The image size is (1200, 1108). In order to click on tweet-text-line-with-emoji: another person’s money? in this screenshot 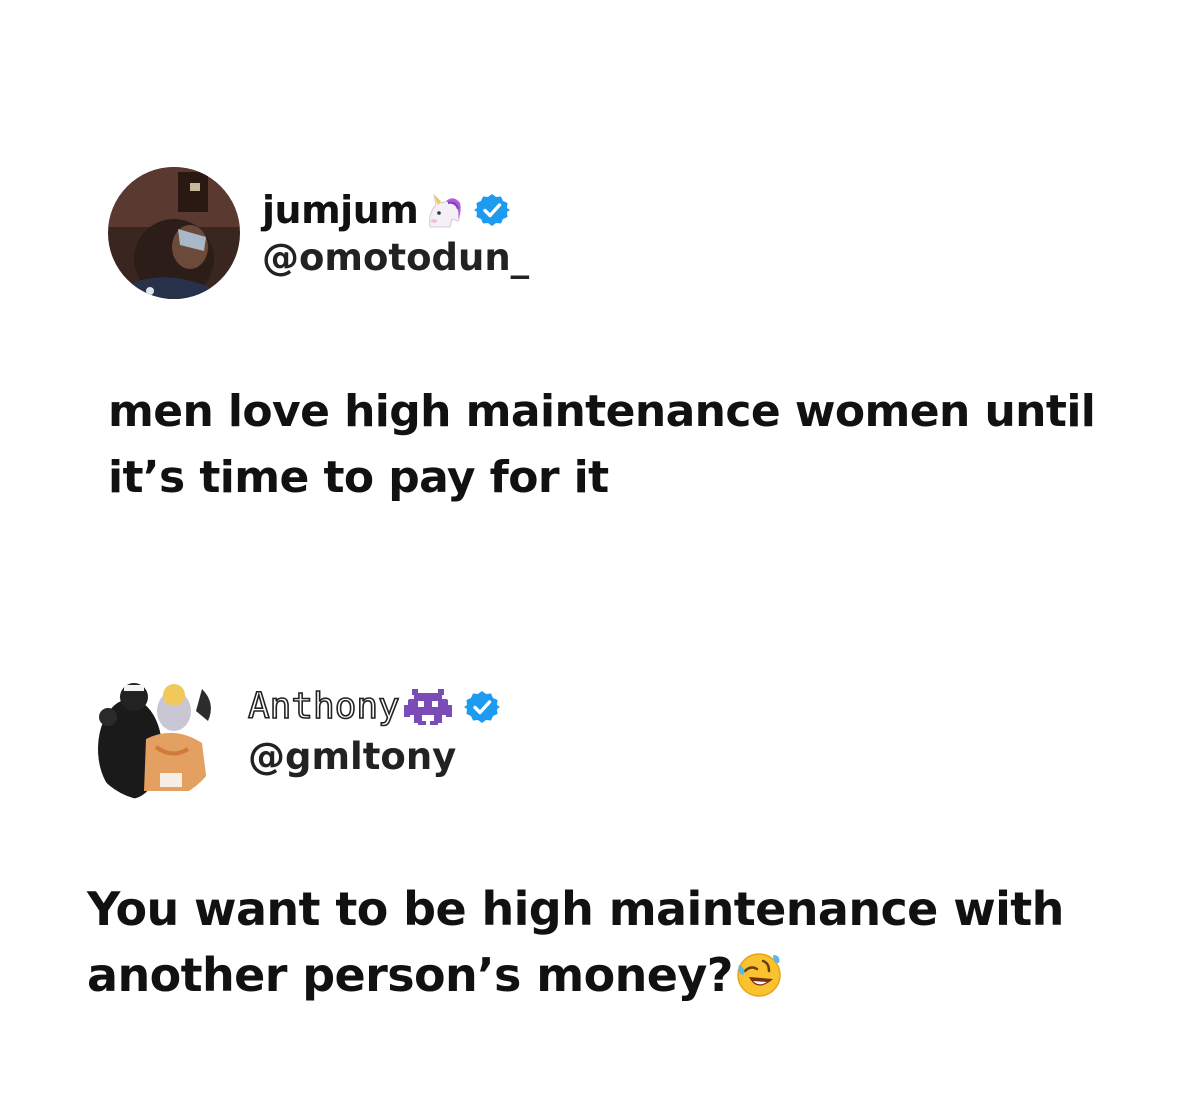, I will do `click(575, 975)`.